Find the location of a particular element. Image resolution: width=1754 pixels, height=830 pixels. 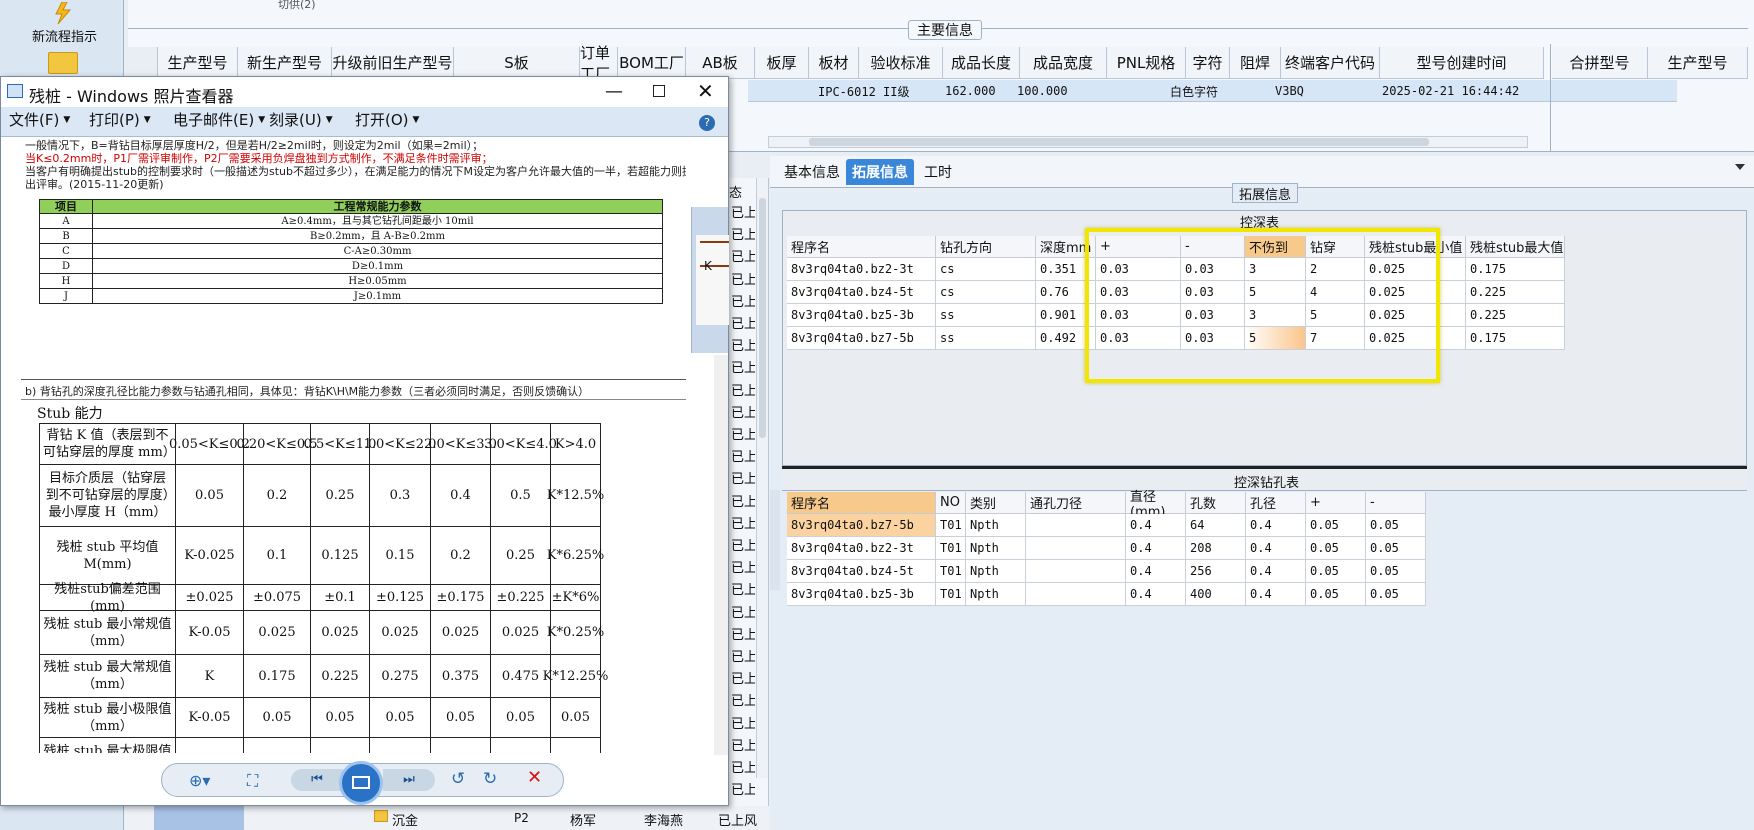

hole-header-col: 程序名 is located at coordinates (861, 503).